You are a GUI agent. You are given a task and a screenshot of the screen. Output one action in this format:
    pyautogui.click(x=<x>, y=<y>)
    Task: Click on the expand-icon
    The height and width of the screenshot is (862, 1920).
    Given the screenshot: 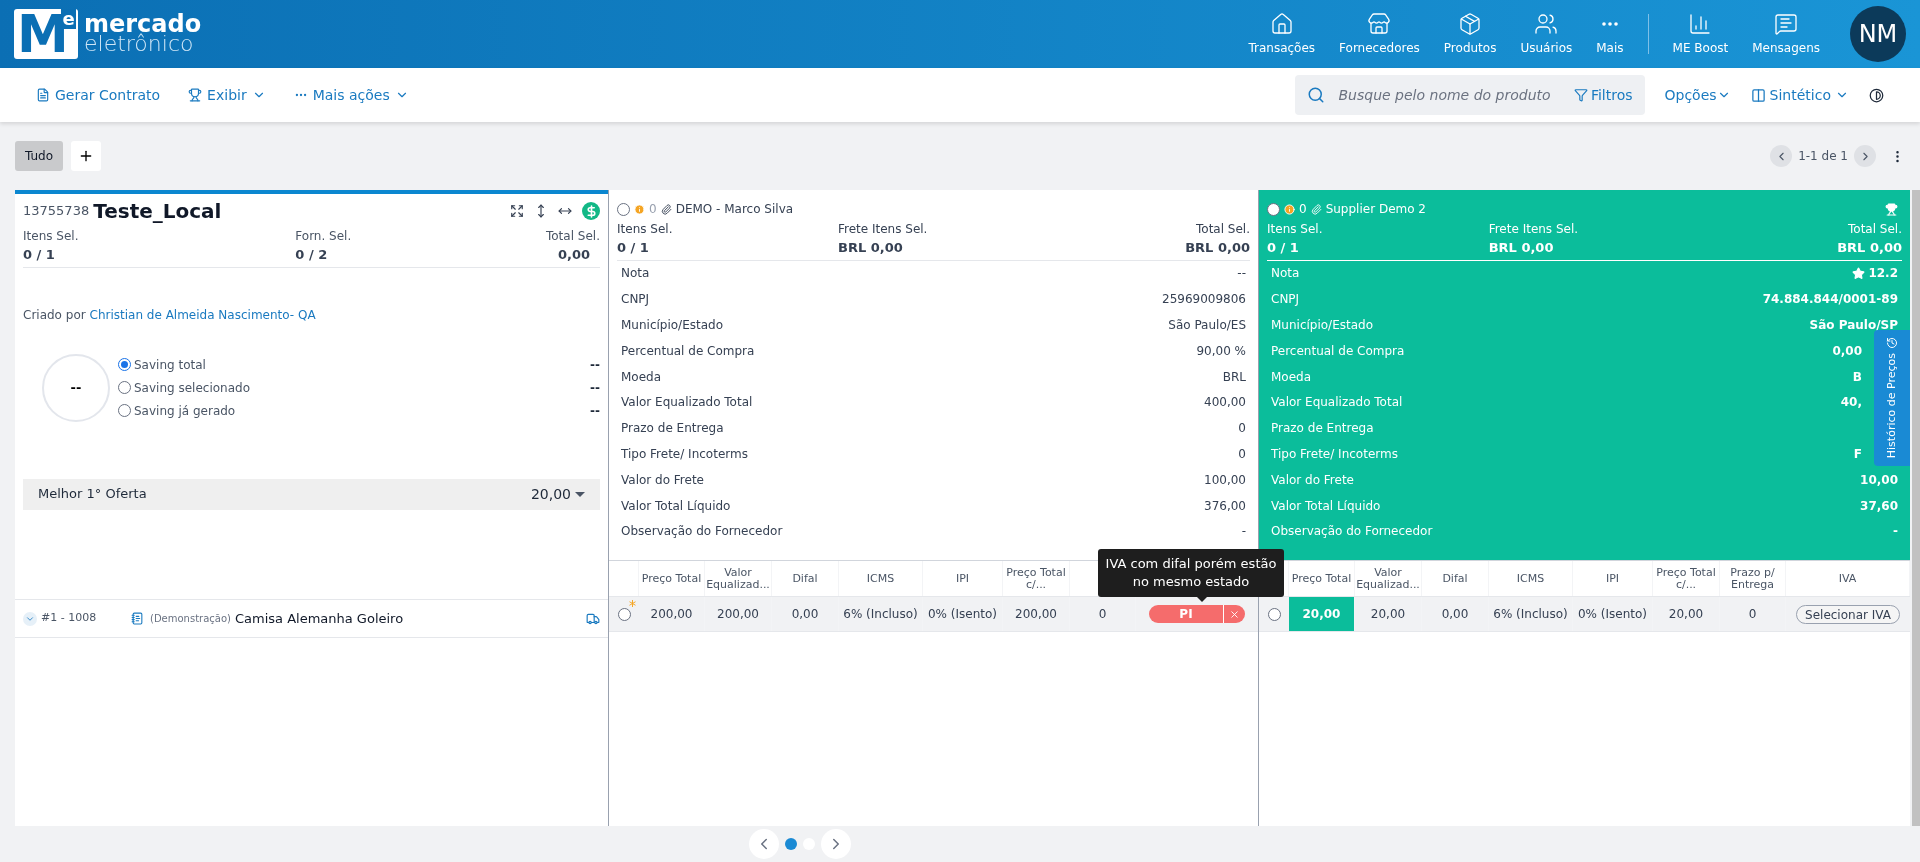 What is the action you would take?
    pyautogui.click(x=517, y=211)
    